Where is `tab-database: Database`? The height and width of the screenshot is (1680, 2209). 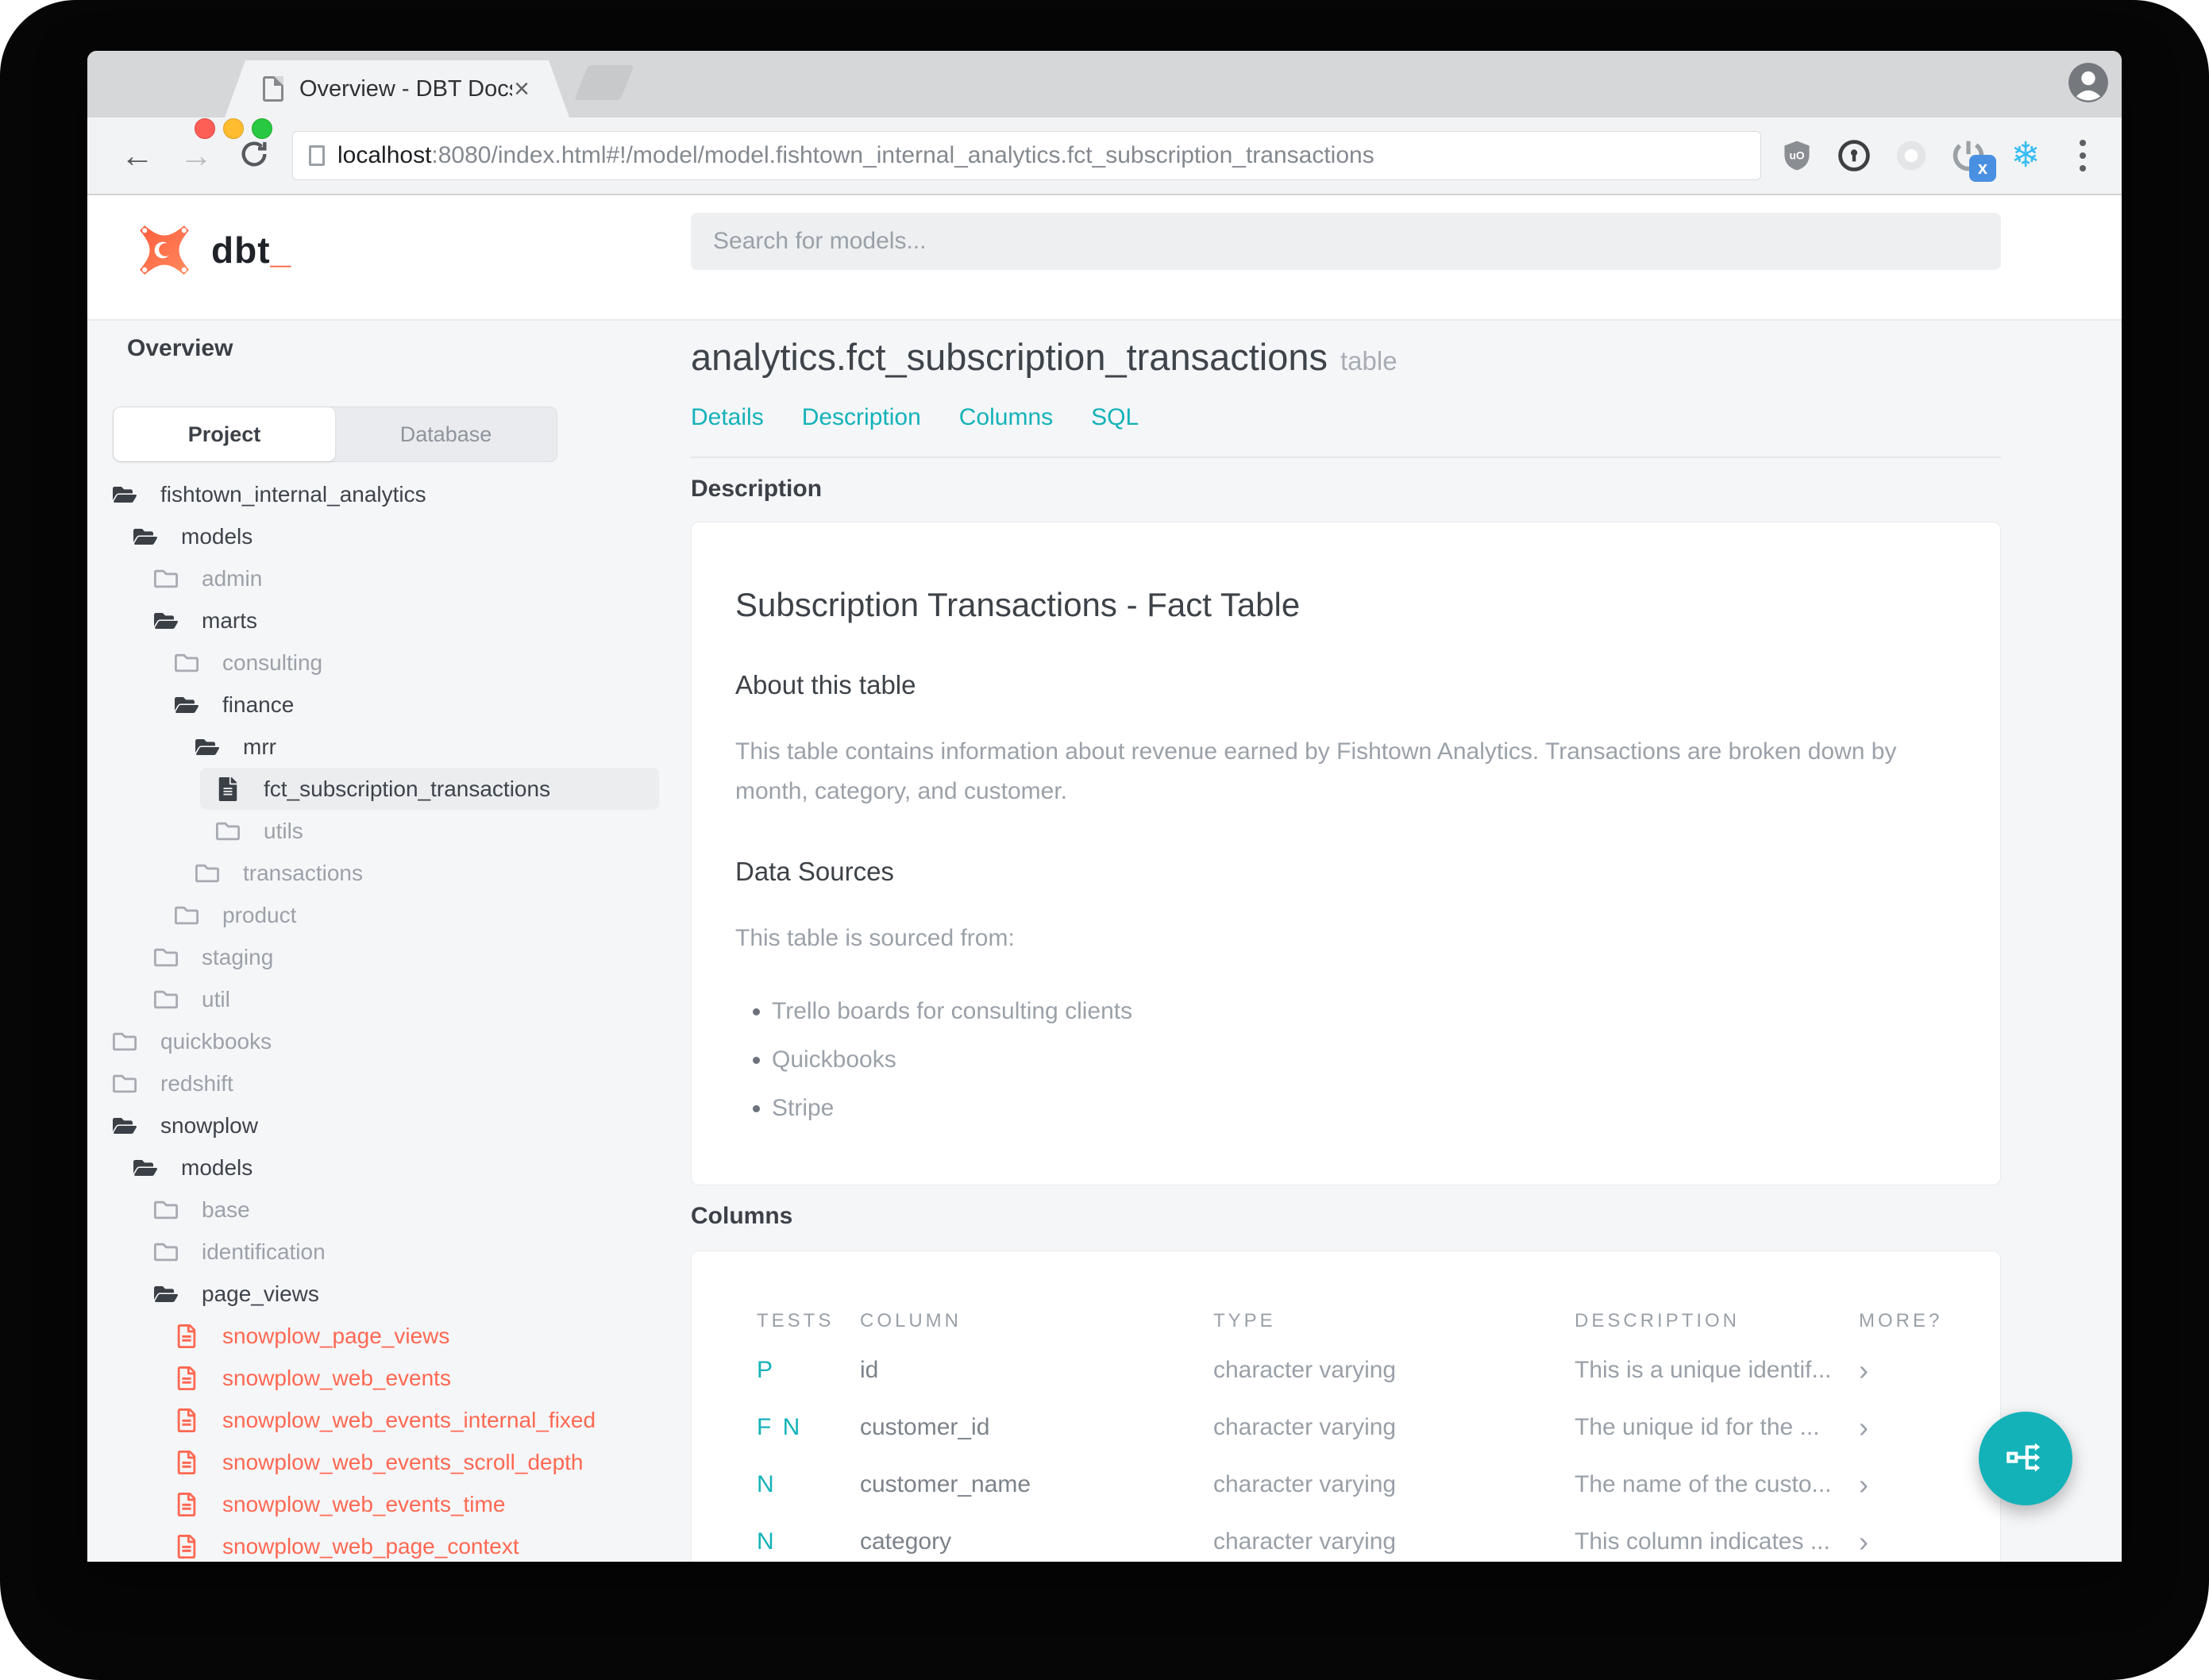
tab-database: Database is located at coordinates (446, 434).